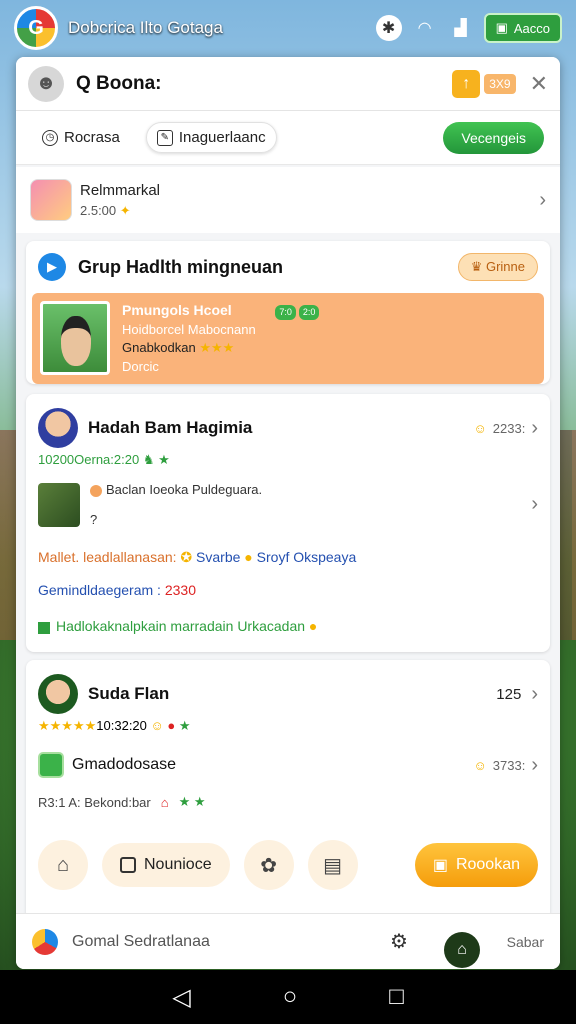 Image resolution: width=576 pixels, height=1024 pixels. I want to click on tab-label: Inaguerlaanc, so click(222, 137).